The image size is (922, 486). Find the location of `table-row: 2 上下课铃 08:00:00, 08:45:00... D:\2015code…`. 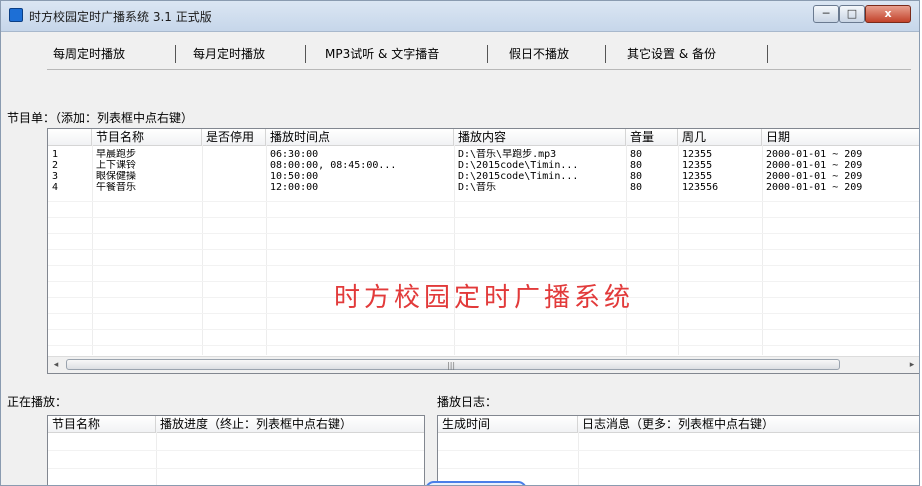

table-row: 2 上下课铃 08:00:00, 08:45:00... D:\2015code… is located at coordinates (483, 165).